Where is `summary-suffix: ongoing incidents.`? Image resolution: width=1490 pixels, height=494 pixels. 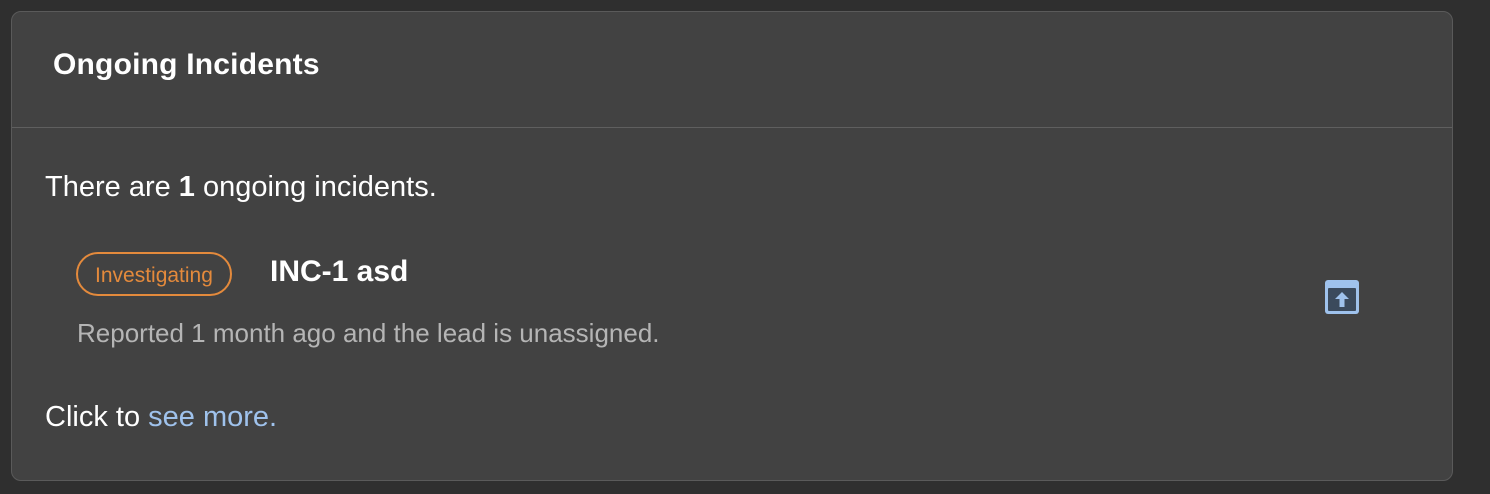
summary-suffix: ongoing incidents. is located at coordinates (315, 187).